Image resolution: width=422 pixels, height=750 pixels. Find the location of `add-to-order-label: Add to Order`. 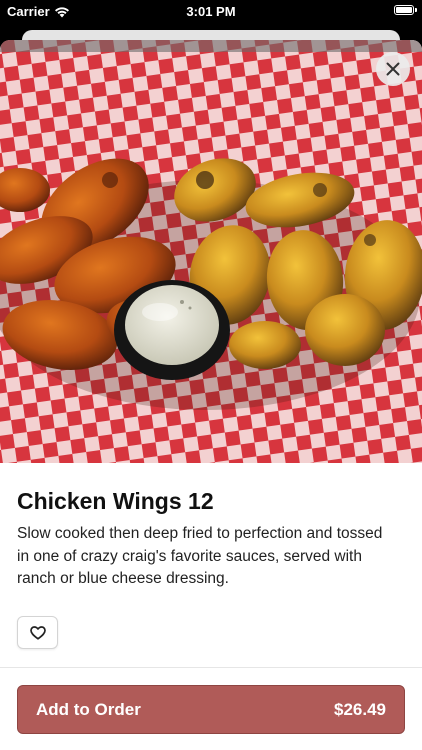

add-to-order-label: Add to Order is located at coordinates (88, 709).